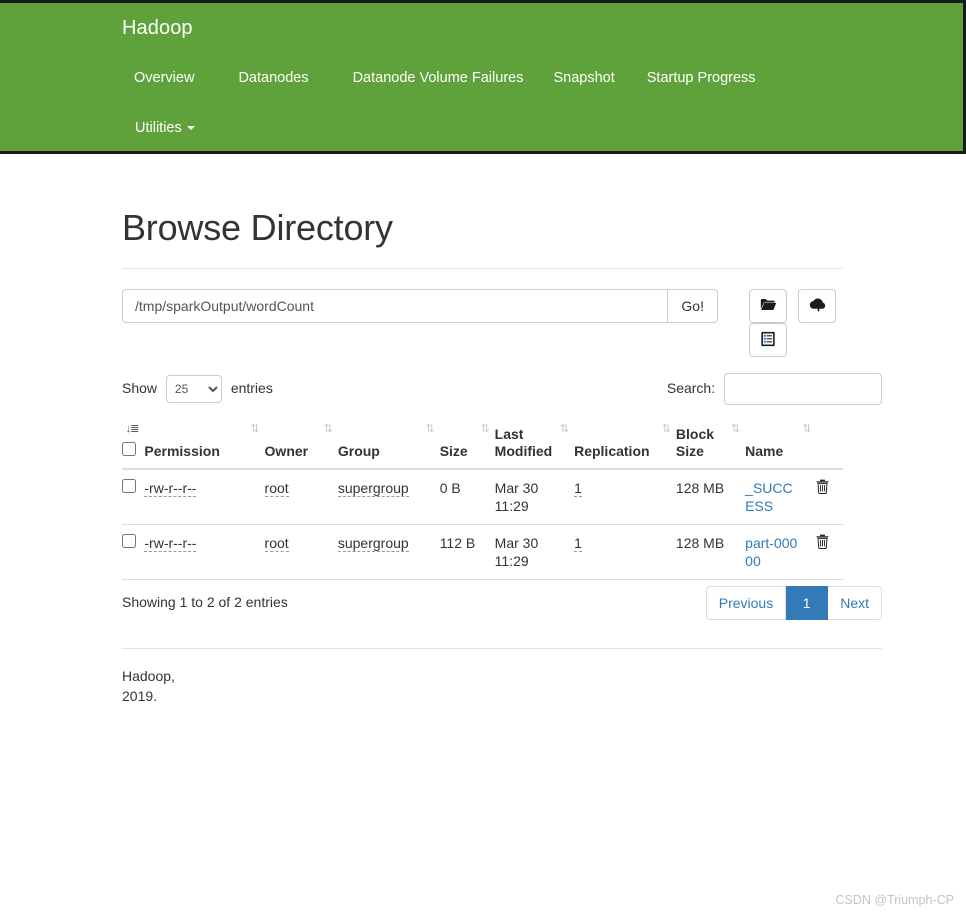  Describe the element at coordinates (855, 603) in the screenshot. I see `pagination-next-button: Next` at that location.